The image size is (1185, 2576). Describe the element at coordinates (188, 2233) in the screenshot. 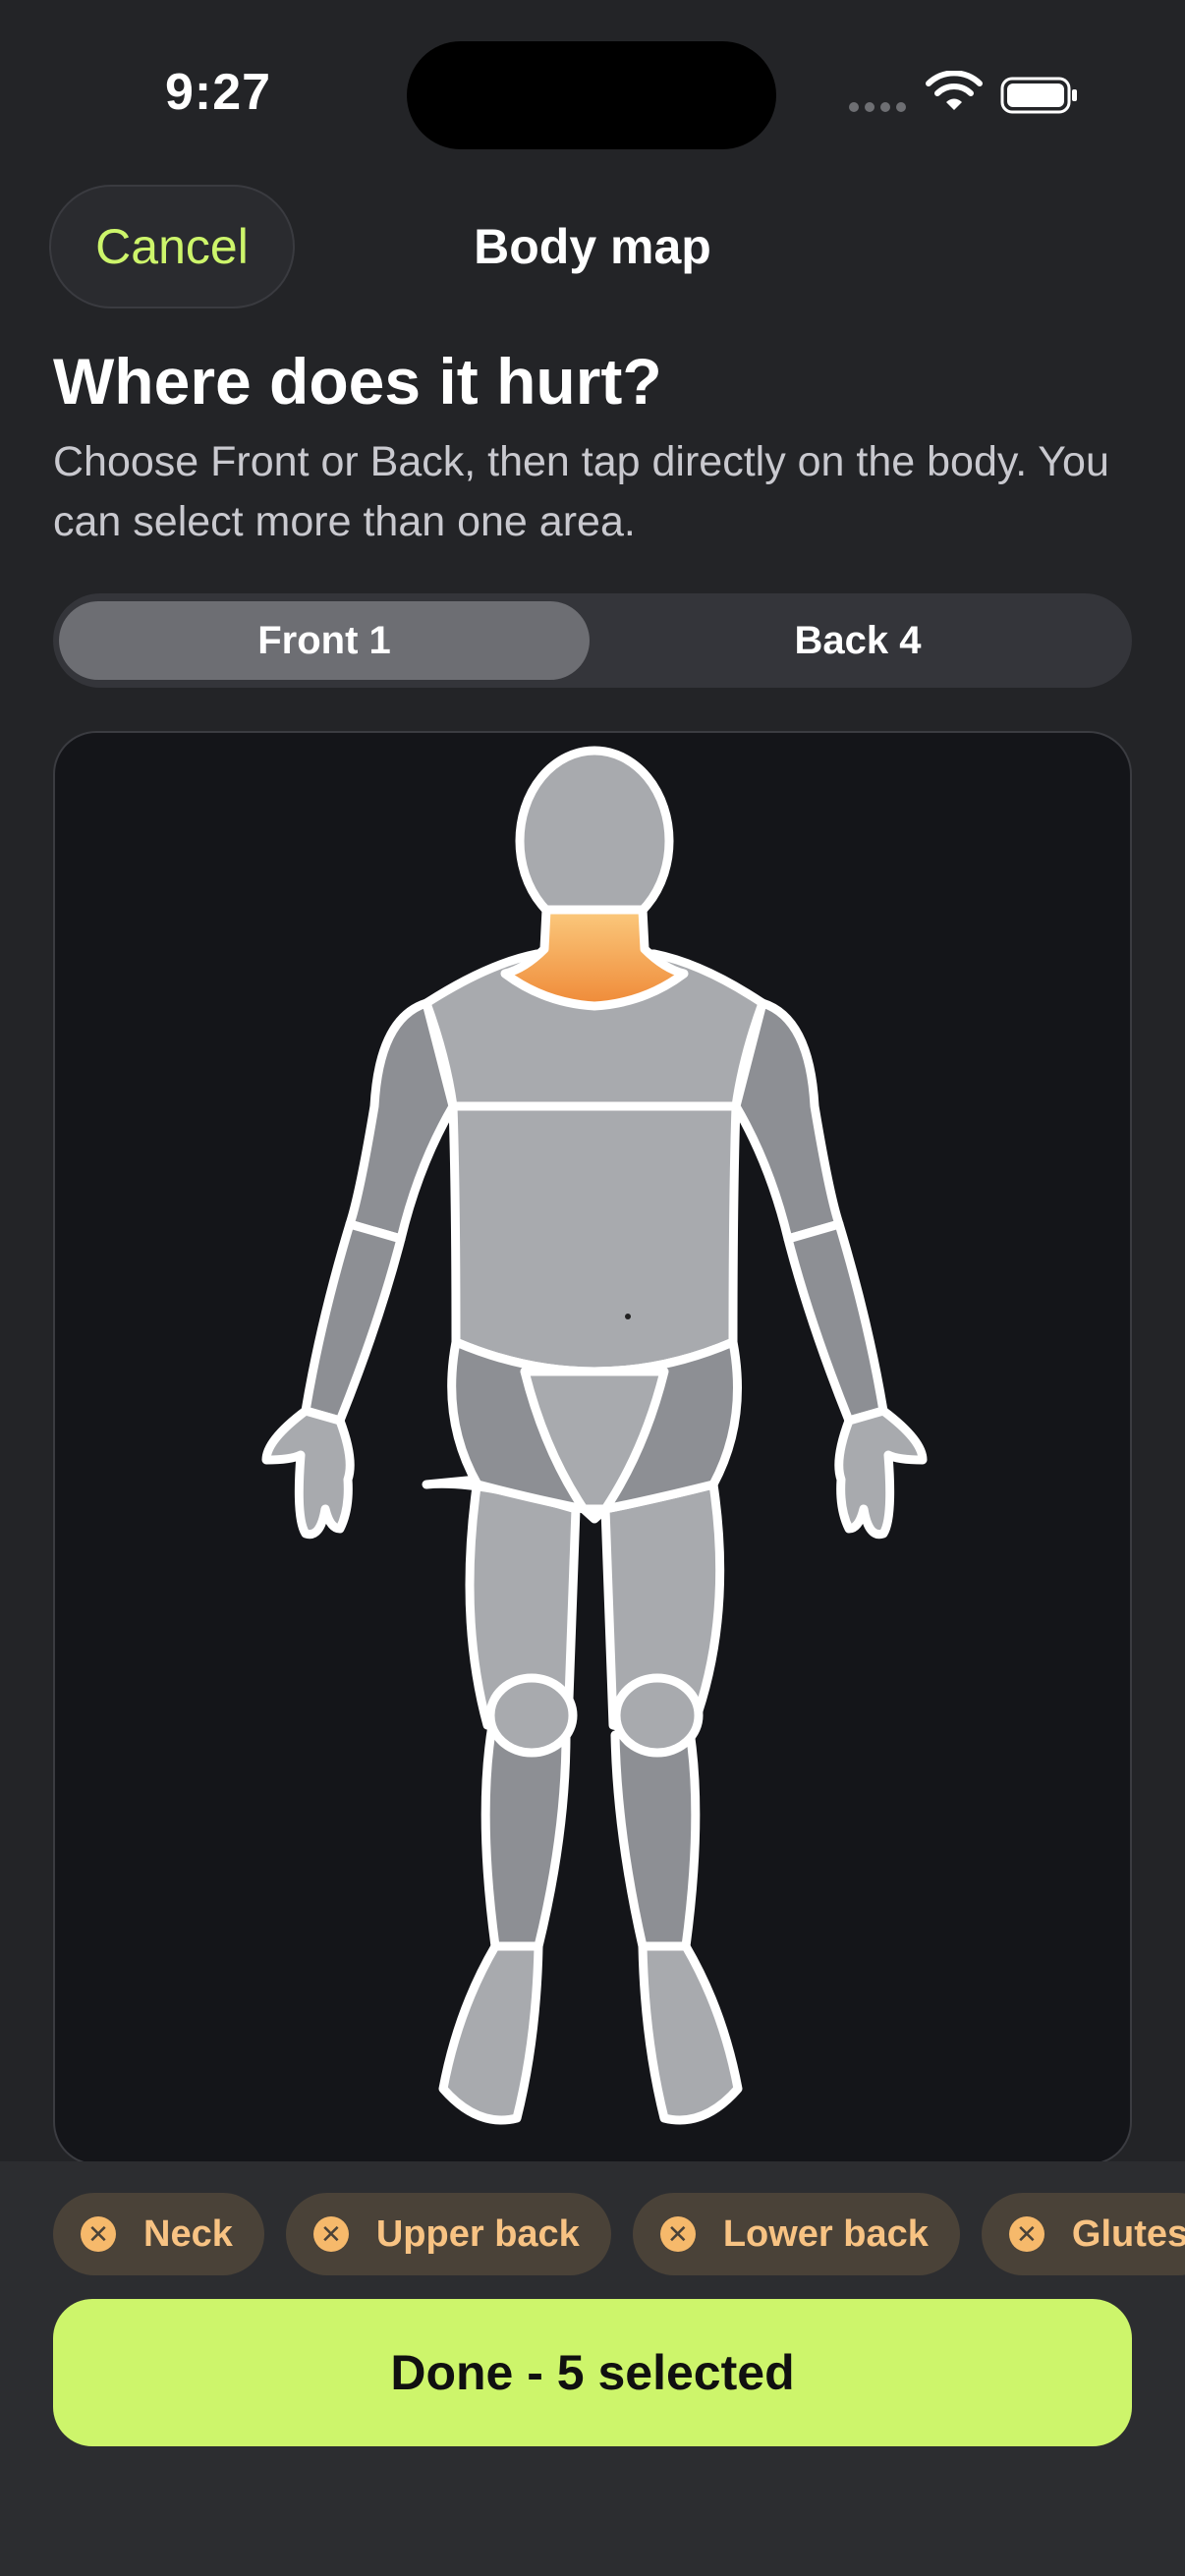

I see `chip-label: Neck` at that location.